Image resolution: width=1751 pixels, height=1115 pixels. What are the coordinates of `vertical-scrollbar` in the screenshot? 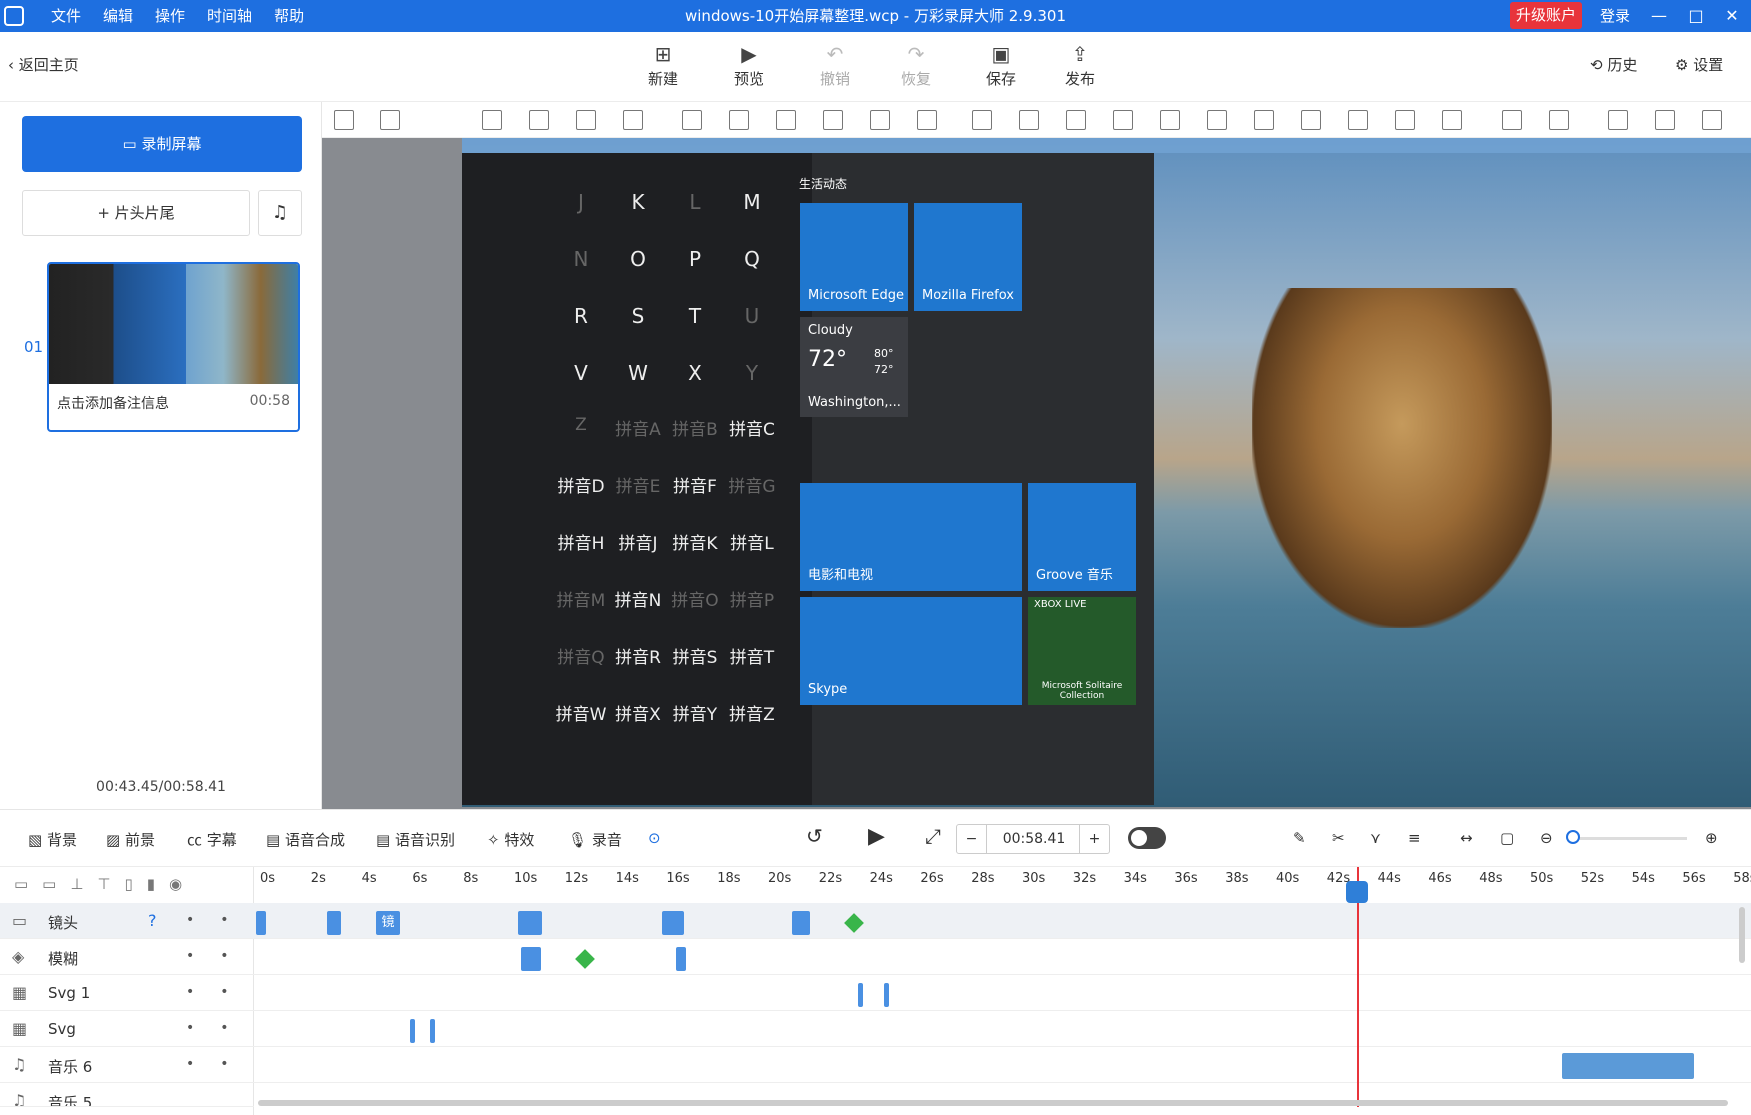 It's located at (1742, 935).